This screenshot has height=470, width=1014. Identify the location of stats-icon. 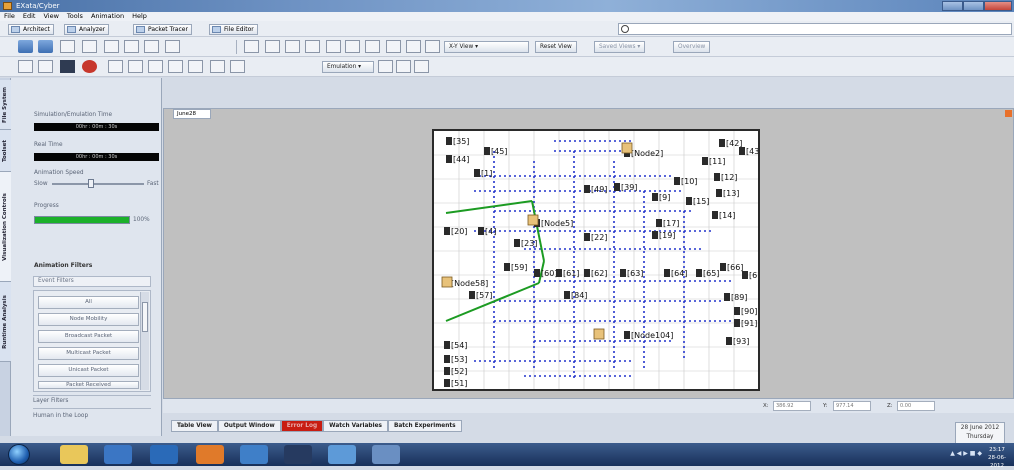
(217, 66).